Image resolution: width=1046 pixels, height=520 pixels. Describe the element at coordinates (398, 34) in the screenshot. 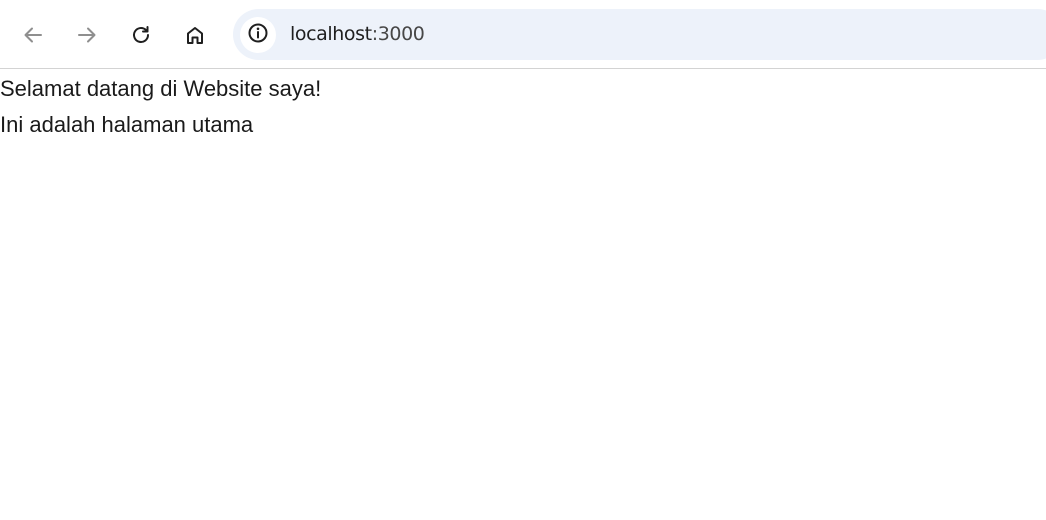

I see `address-port: :3000` at that location.